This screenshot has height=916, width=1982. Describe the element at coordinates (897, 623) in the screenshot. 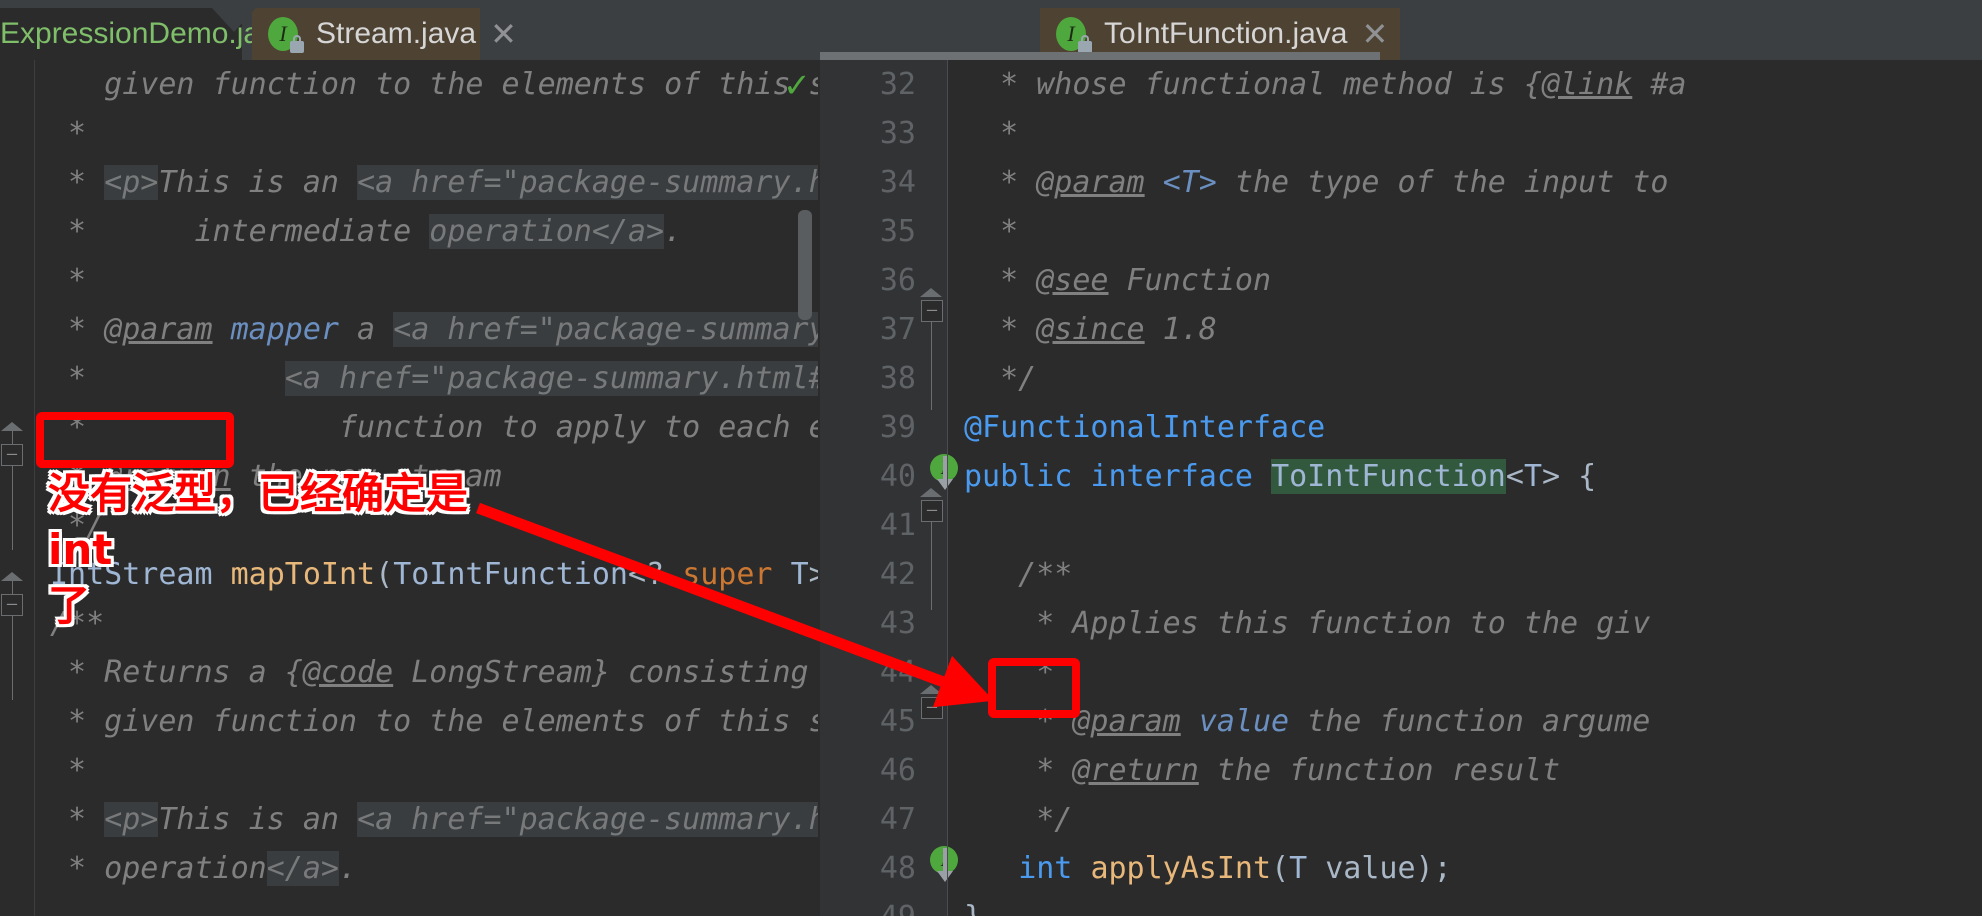

I see `line-number: 43` at that location.